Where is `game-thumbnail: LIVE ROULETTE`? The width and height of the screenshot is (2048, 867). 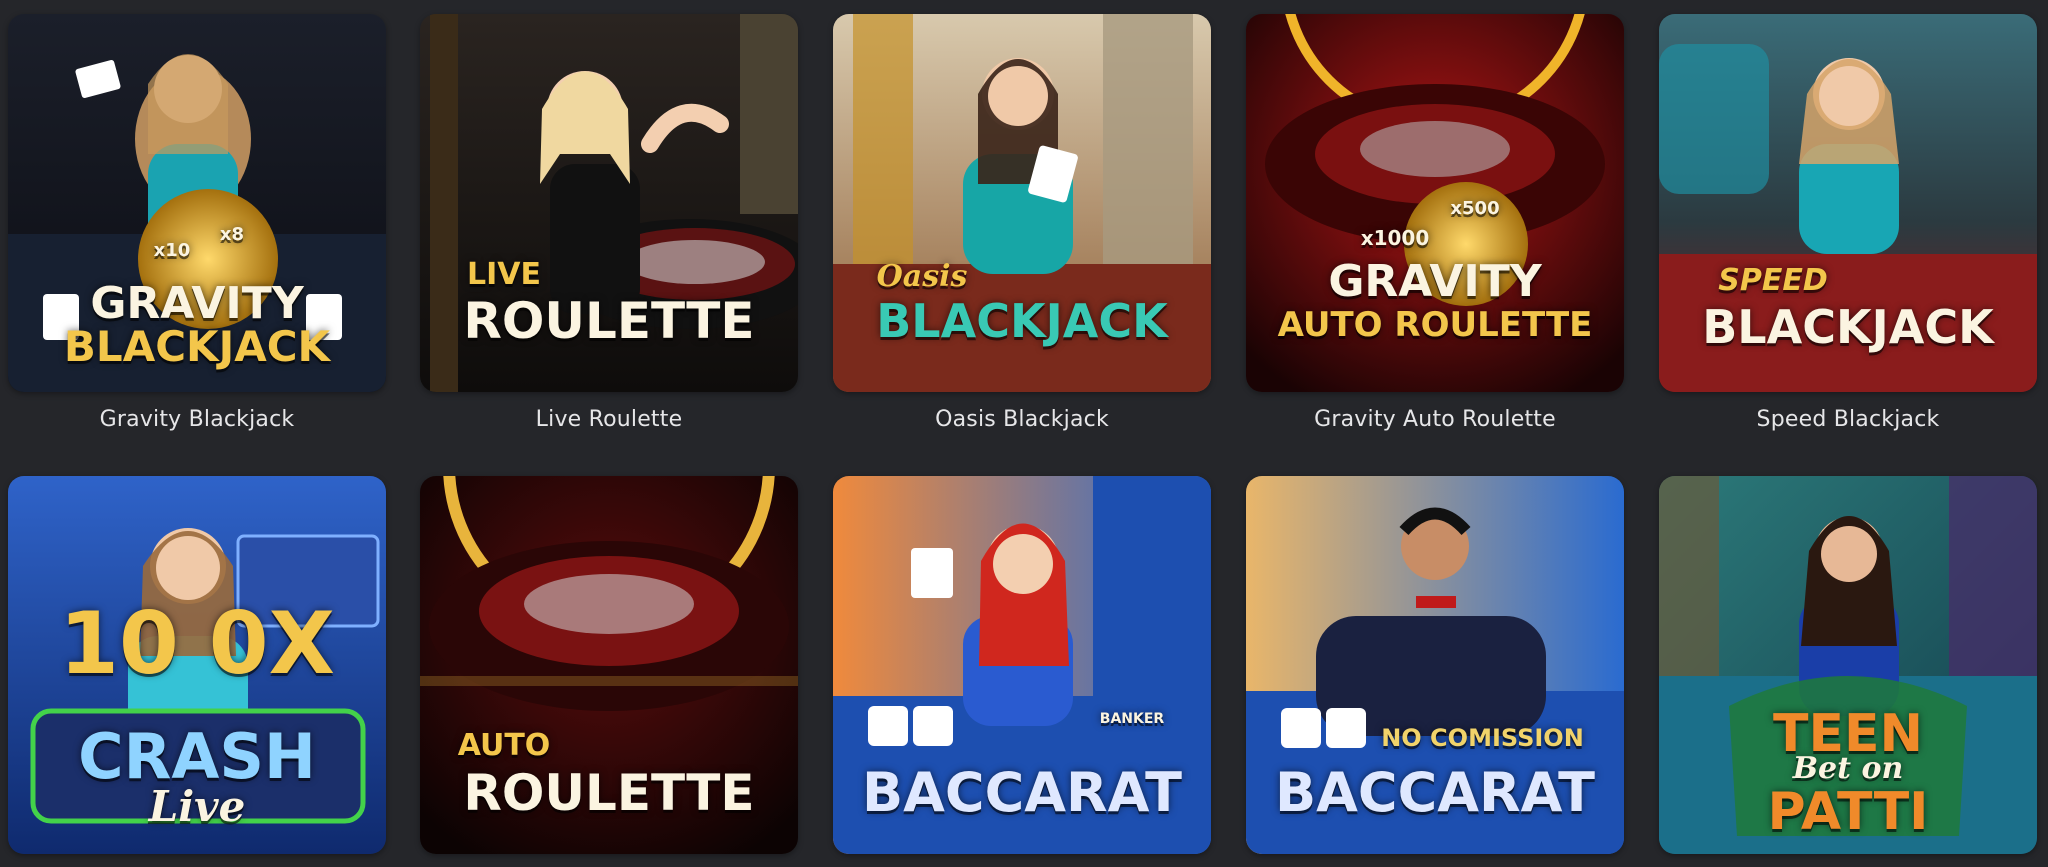
game-thumbnail: LIVE ROULETTE is located at coordinates (609, 203).